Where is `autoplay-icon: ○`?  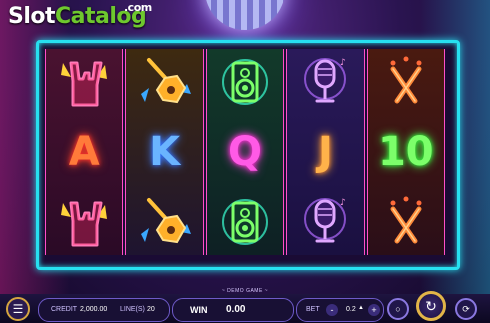 autoplay-icon: ○ is located at coordinates (398, 309).